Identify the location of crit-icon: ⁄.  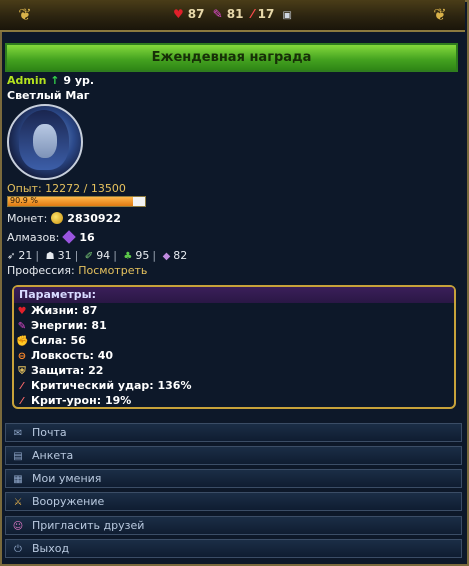
(22, 386).